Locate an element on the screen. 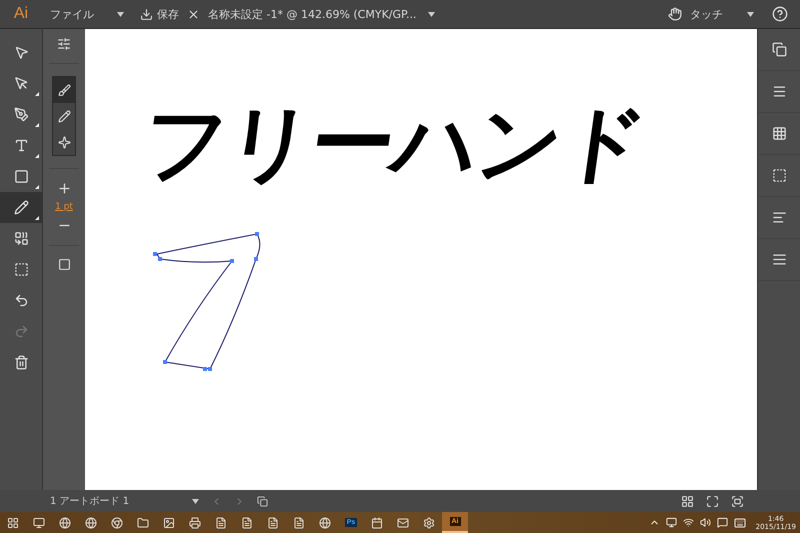 The image size is (800, 533). redo-icon is located at coordinates (21, 331).